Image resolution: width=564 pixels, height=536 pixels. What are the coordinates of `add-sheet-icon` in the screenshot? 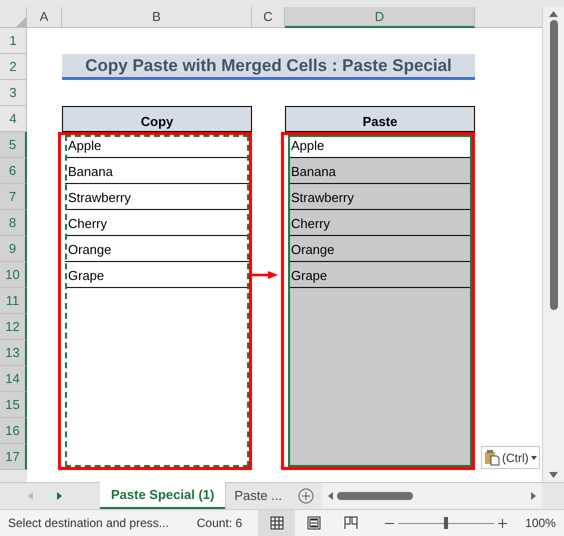 It's located at (306, 496).